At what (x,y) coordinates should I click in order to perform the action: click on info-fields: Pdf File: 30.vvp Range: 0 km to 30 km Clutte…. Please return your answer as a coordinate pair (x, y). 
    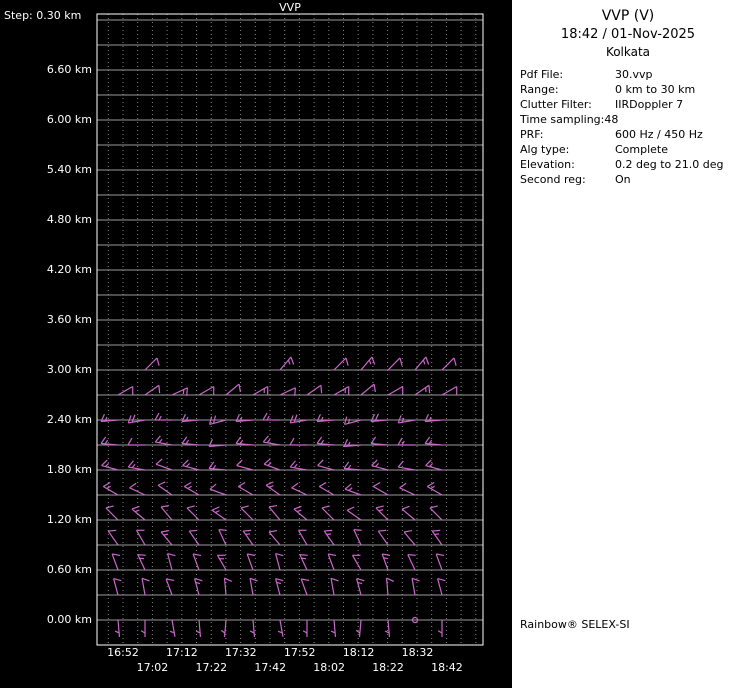
    Looking at the image, I should click on (628, 127).